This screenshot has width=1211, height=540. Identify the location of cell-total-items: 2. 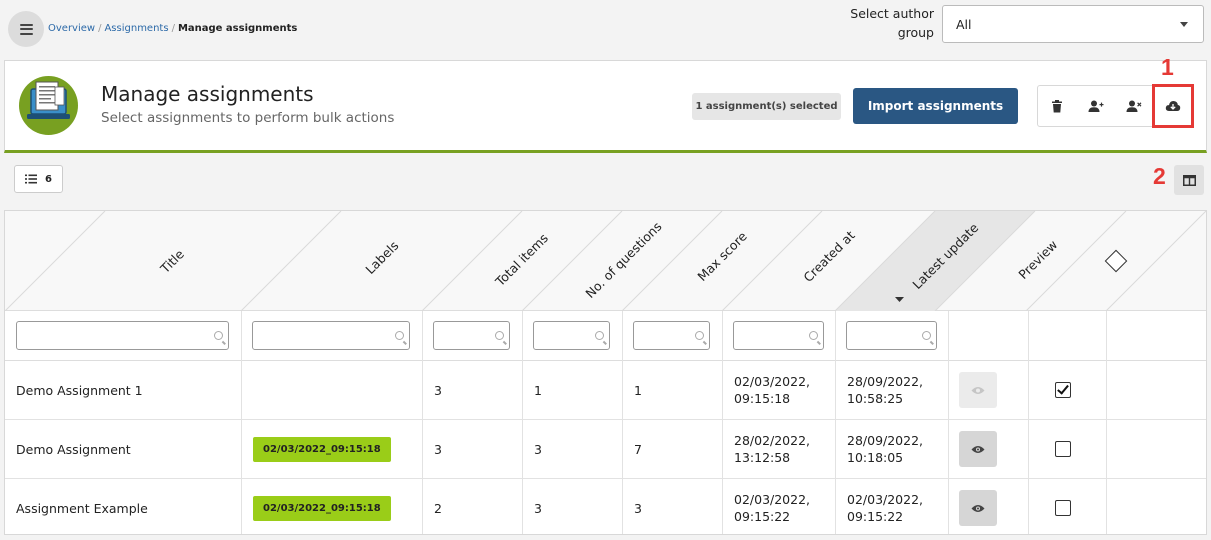
(438, 508).